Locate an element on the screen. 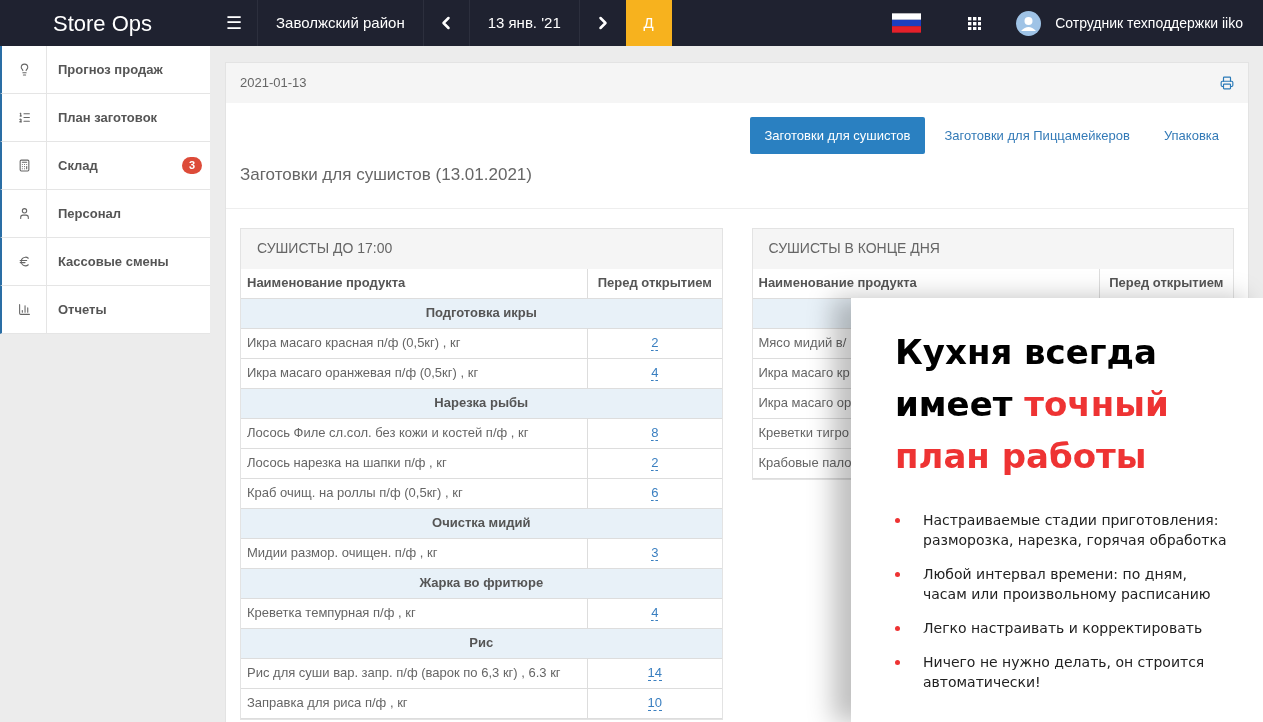 Image resolution: width=1263 pixels, height=722 pixels. sidebar-item: Персонал is located at coordinates (105, 214).